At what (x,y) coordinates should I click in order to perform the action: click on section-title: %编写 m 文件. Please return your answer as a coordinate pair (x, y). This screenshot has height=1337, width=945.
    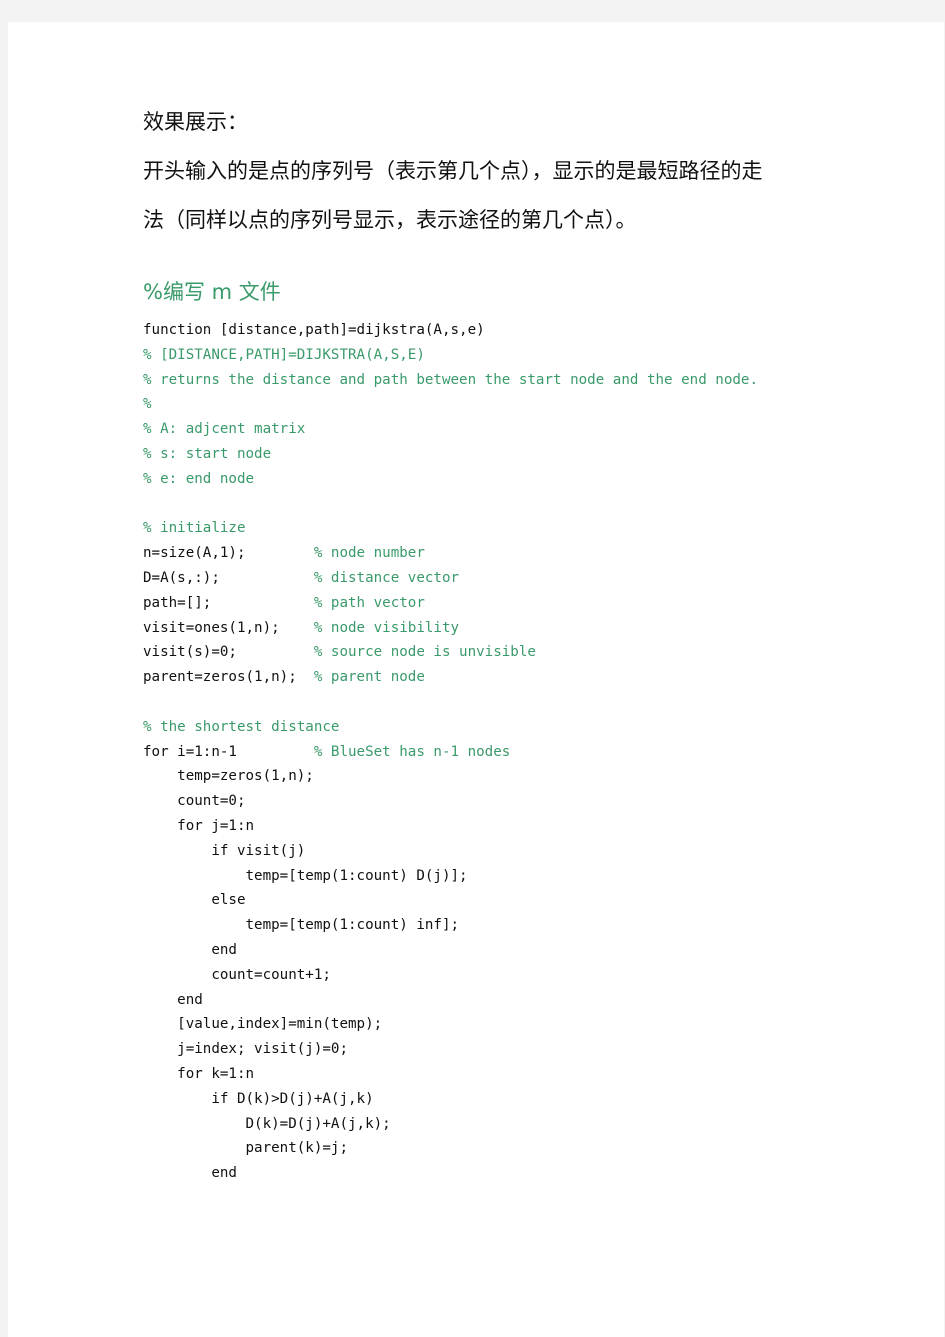
    Looking at the image, I should click on (212, 292).